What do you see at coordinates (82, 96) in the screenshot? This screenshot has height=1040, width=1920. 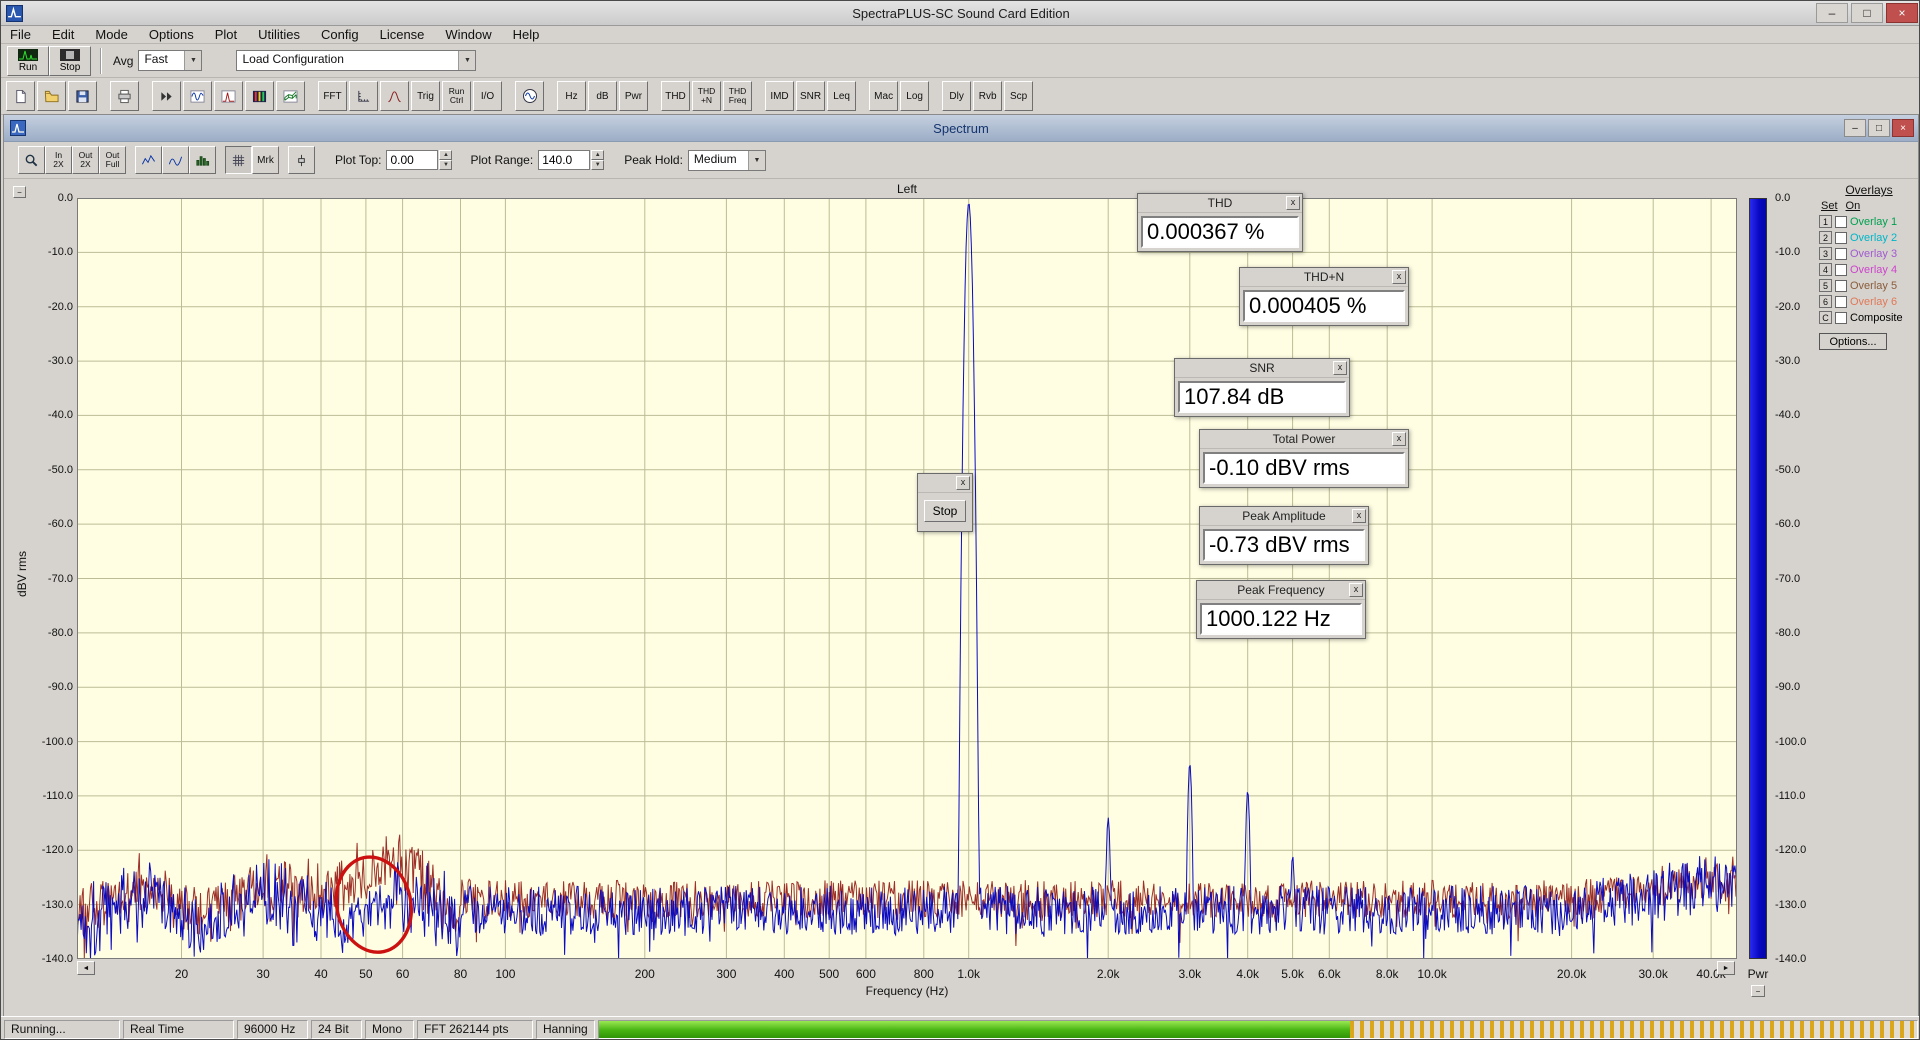 I see `save-icon` at bounding box center [82, 96].